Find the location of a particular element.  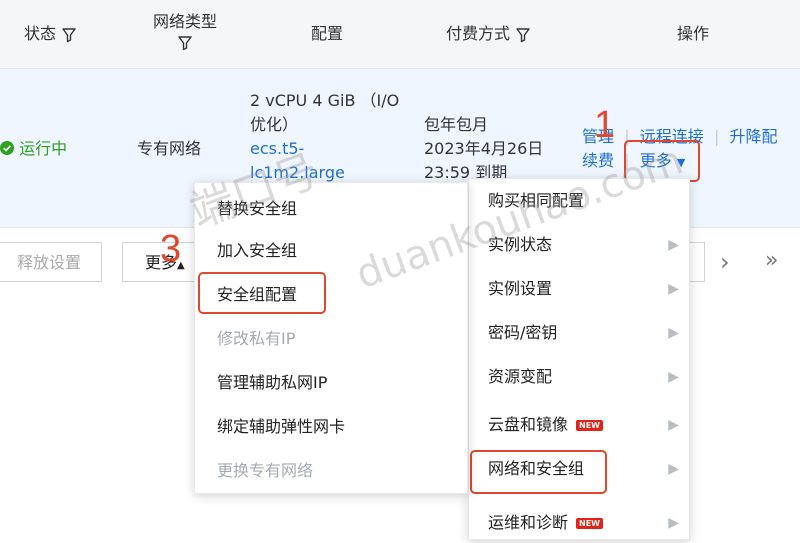

menu-item-label: 云盘和镜像 is located at coordinates (528, 424).